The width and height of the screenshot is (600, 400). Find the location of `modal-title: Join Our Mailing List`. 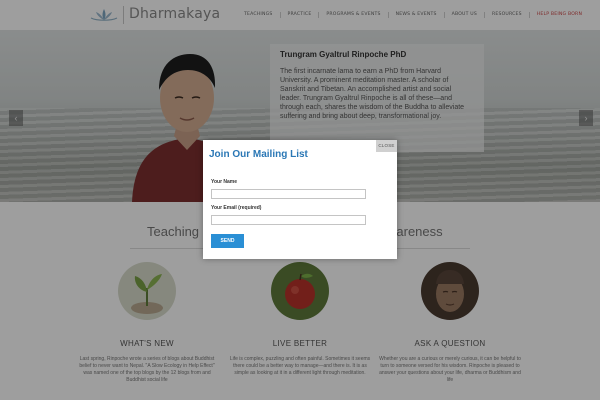

modal-title: Join Our Mailing List is located at coordinates (258, 154).